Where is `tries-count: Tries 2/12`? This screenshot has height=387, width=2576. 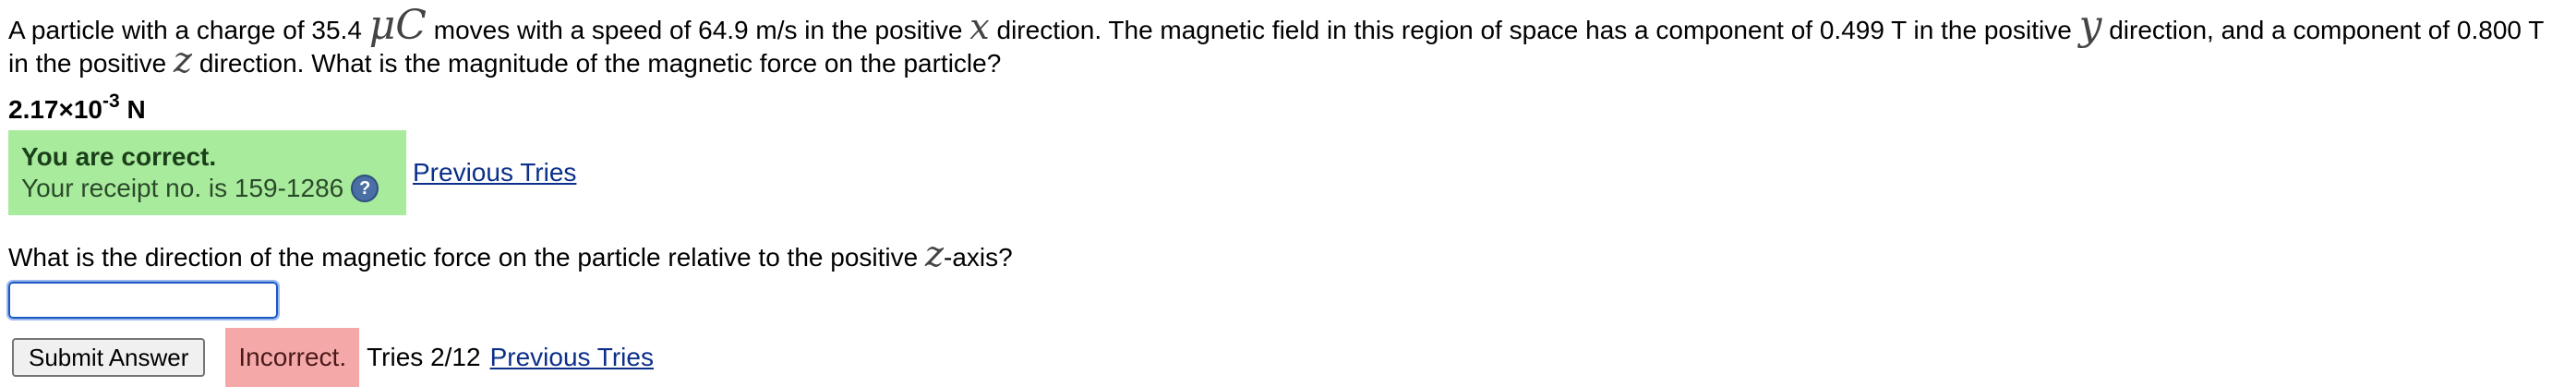 tries-count: Tries 2/12 is located at coordinates (424, 357).